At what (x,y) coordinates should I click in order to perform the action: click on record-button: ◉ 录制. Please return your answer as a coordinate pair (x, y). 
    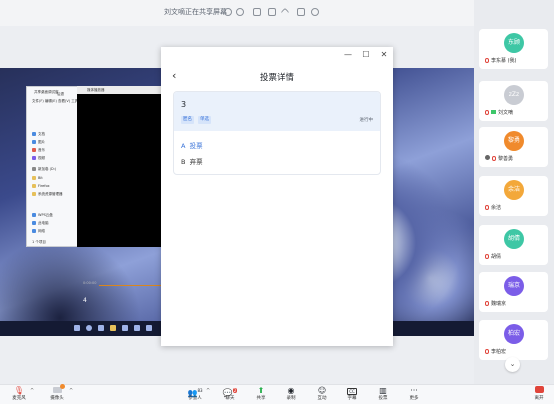
    Looking at the image, I should click on (291, 394).